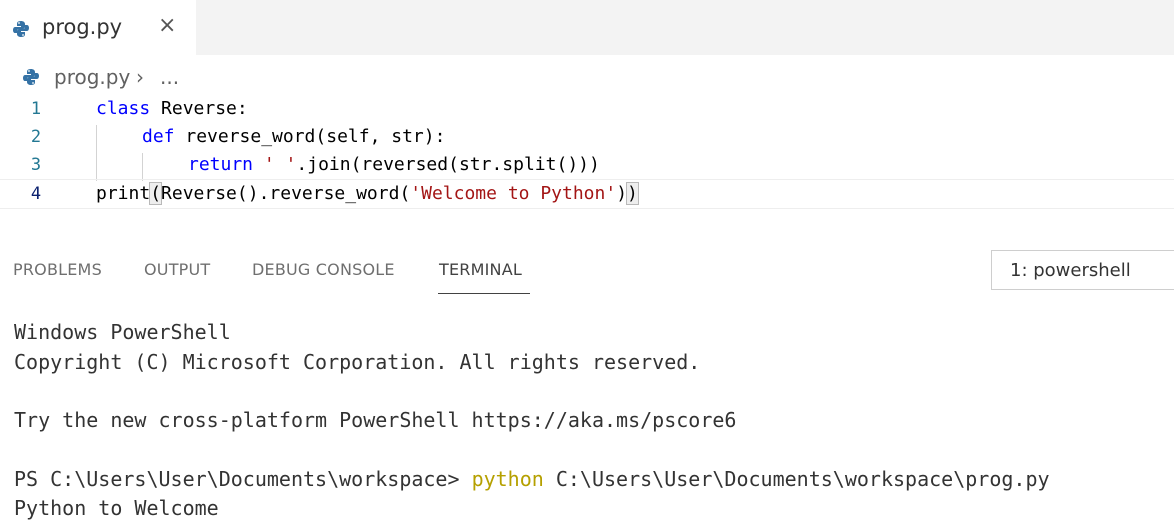  Describe the element at coordinates (587, 137) in the screenshot. I see `code-line: 2 def reverse_word(self, str):` at that location.